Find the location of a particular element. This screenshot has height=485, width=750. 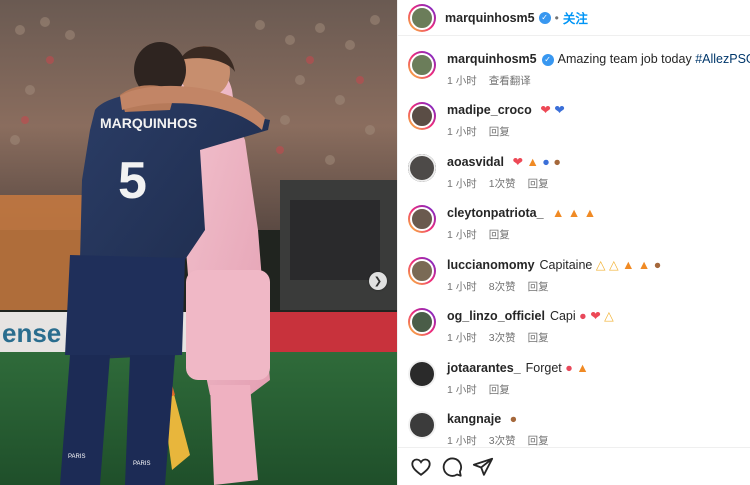

see-translation-link: 查看翻译 is located at coordinates (510, 81).